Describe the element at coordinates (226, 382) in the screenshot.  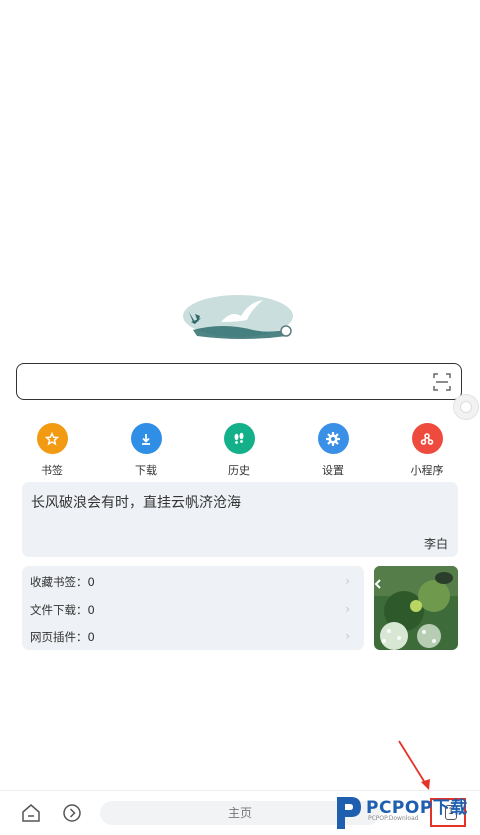
I see `search-input` at that location.